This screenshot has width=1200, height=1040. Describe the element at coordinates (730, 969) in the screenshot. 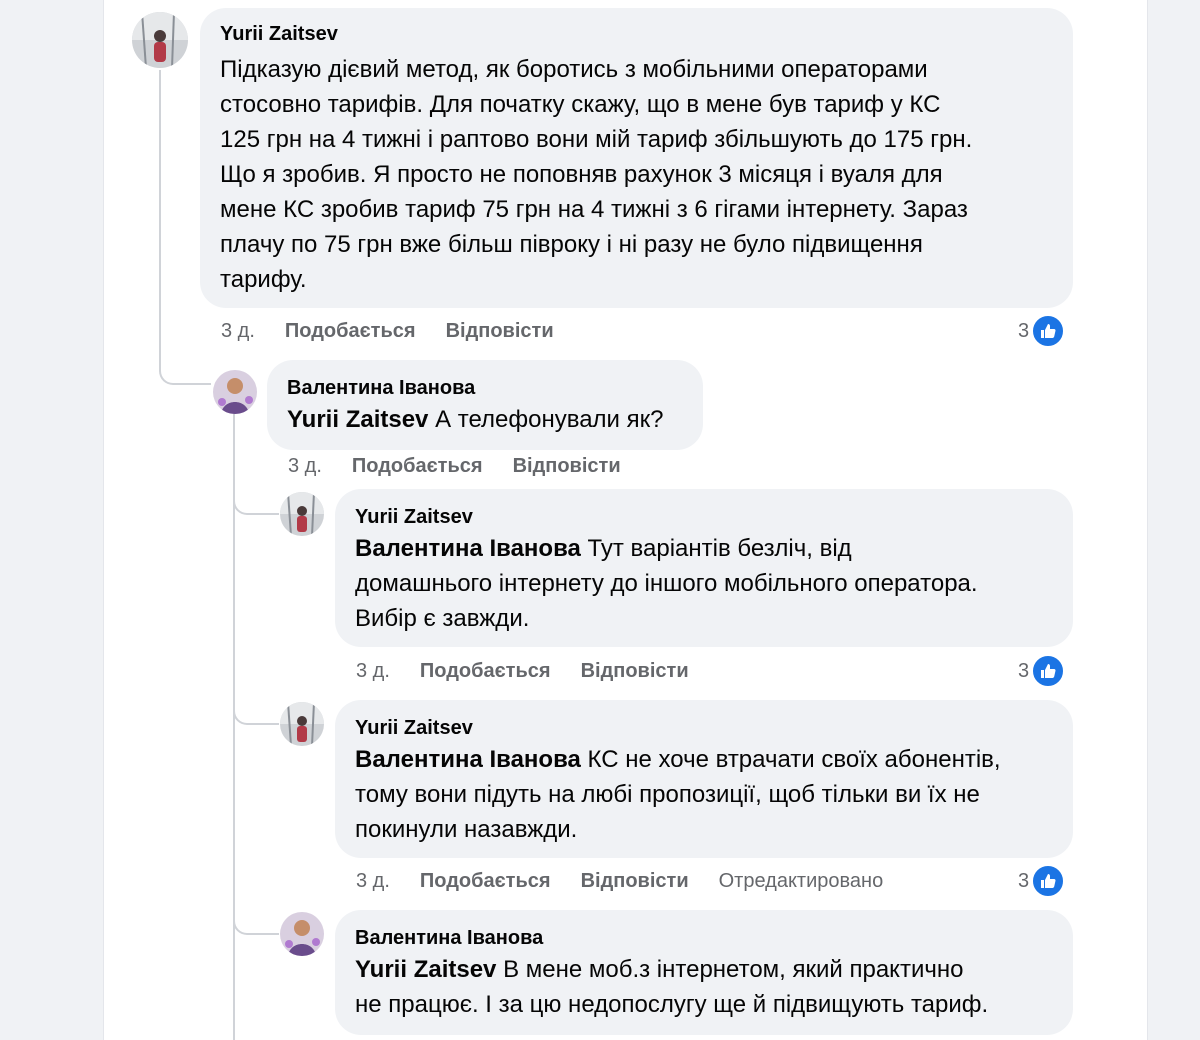

I see `comment-text-rest: В мене моб.з інтернетом, який практично` at that location.